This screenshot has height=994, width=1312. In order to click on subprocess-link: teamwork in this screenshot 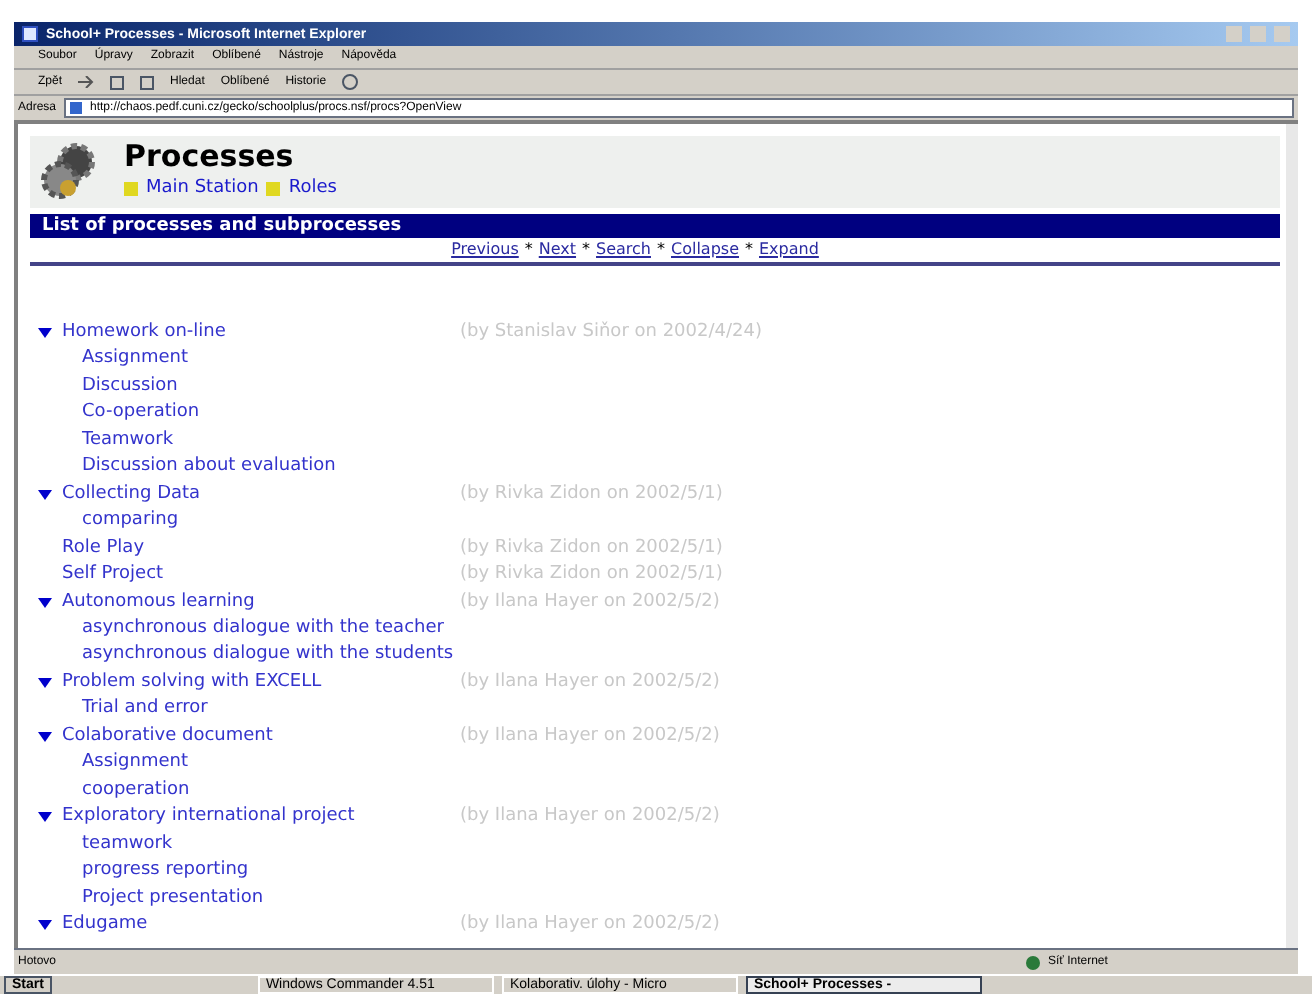, I will do `click(127, 843)`.